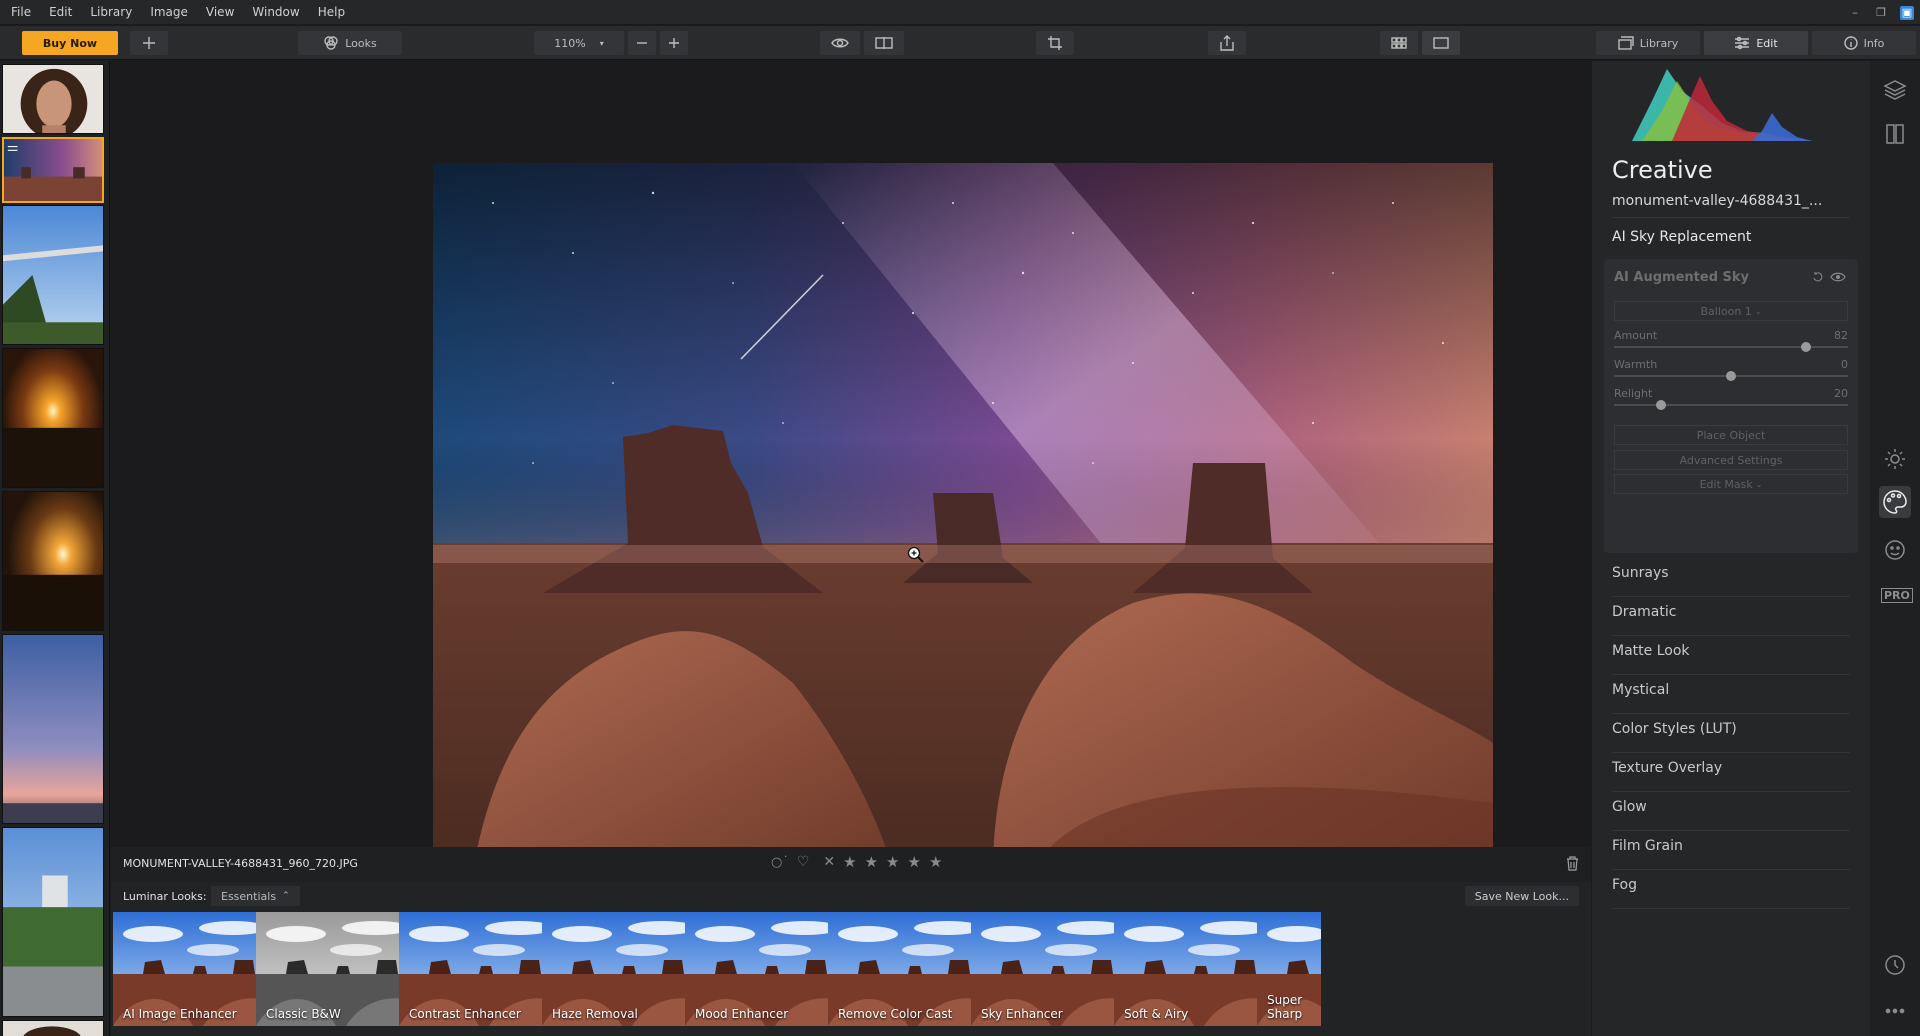 Image resolution: width=1920 pixels, height=1036 pixels. Describe the element at coordinates (892, 862) in the screenshot. I see `star-icon-3: ★` at that location.